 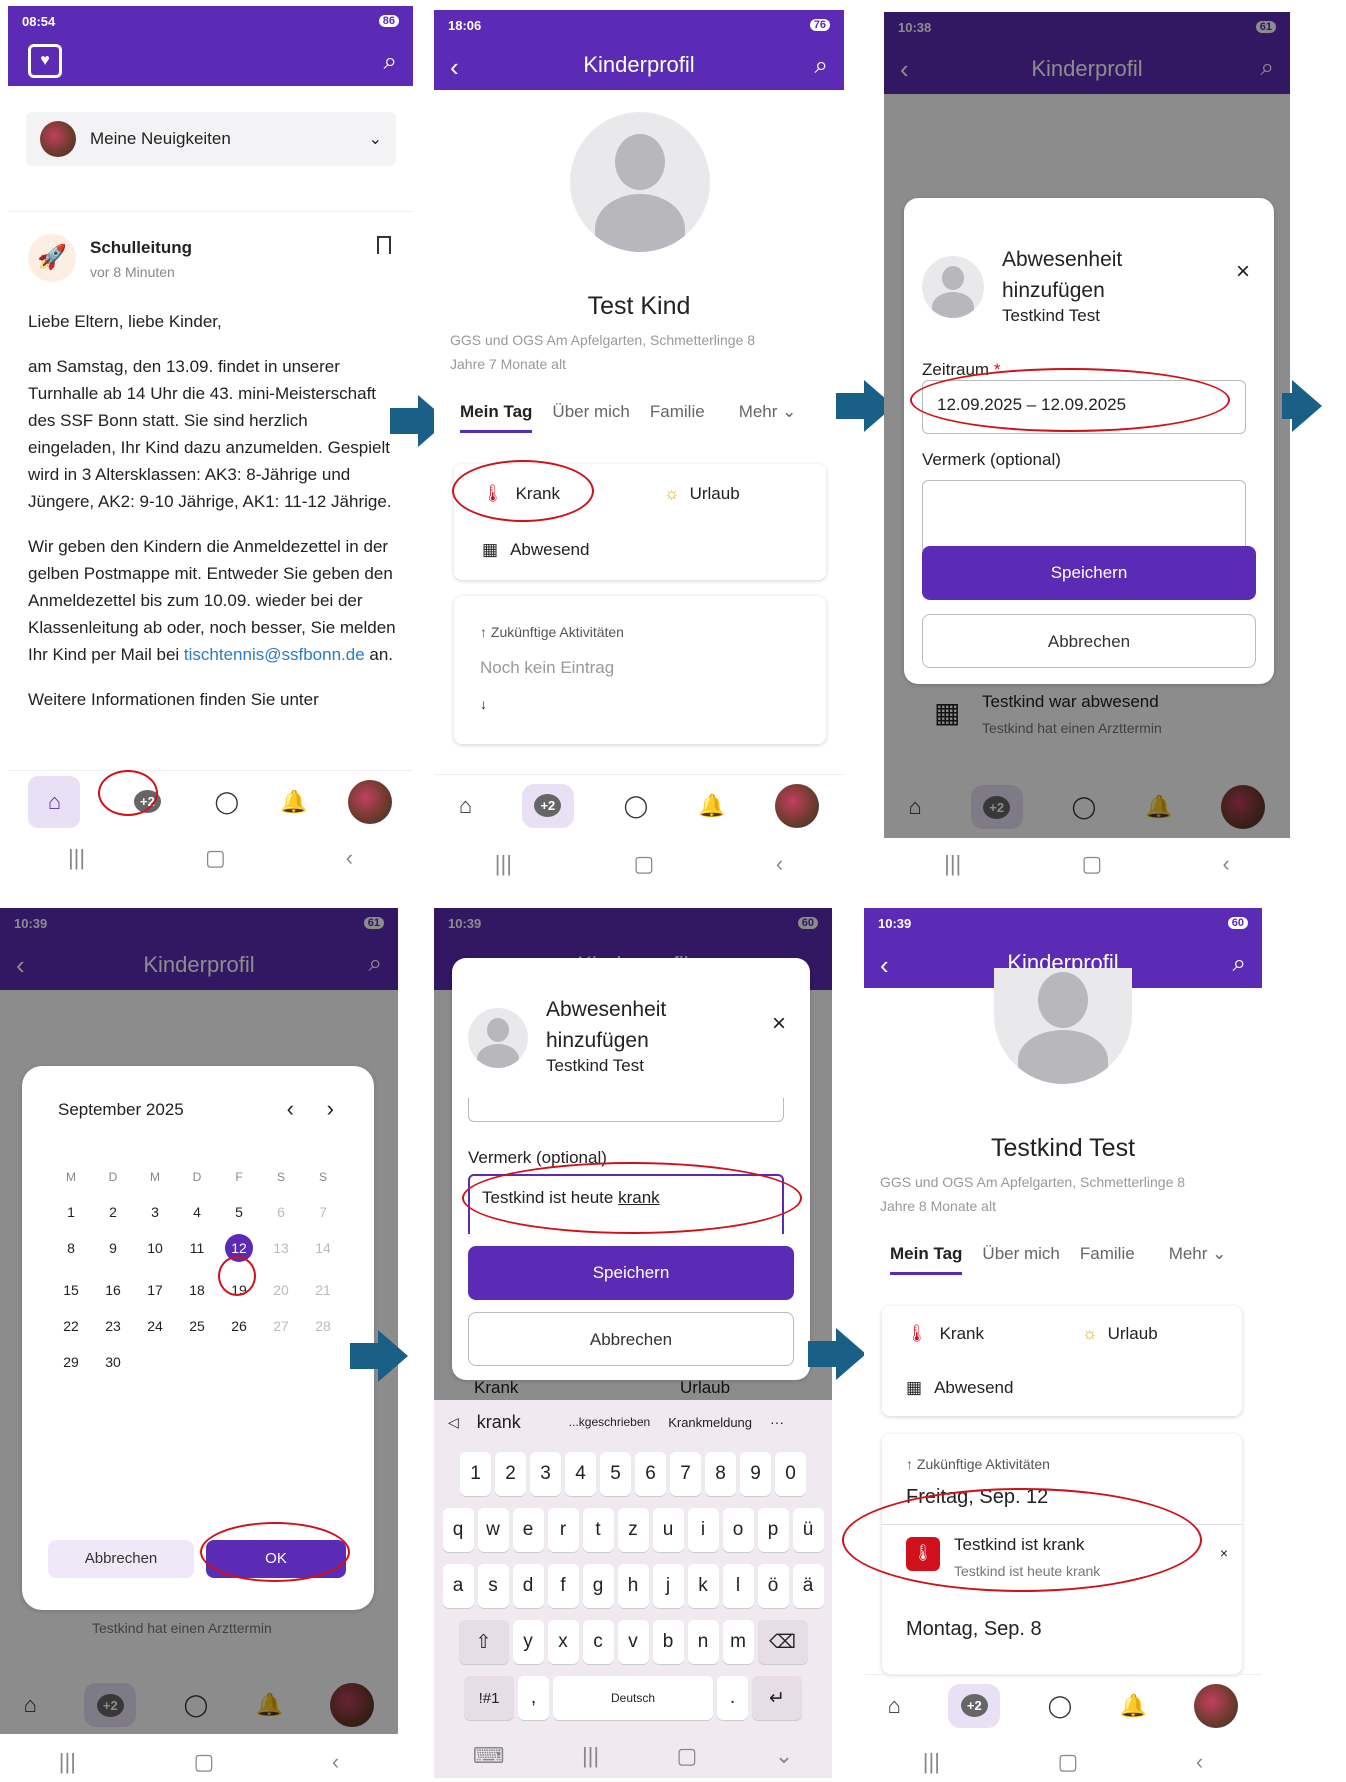 What do you see at coordinates (281, 1251) in the screenshot?
I see `calendar-day: 13` at bounding box center [281, 1251].